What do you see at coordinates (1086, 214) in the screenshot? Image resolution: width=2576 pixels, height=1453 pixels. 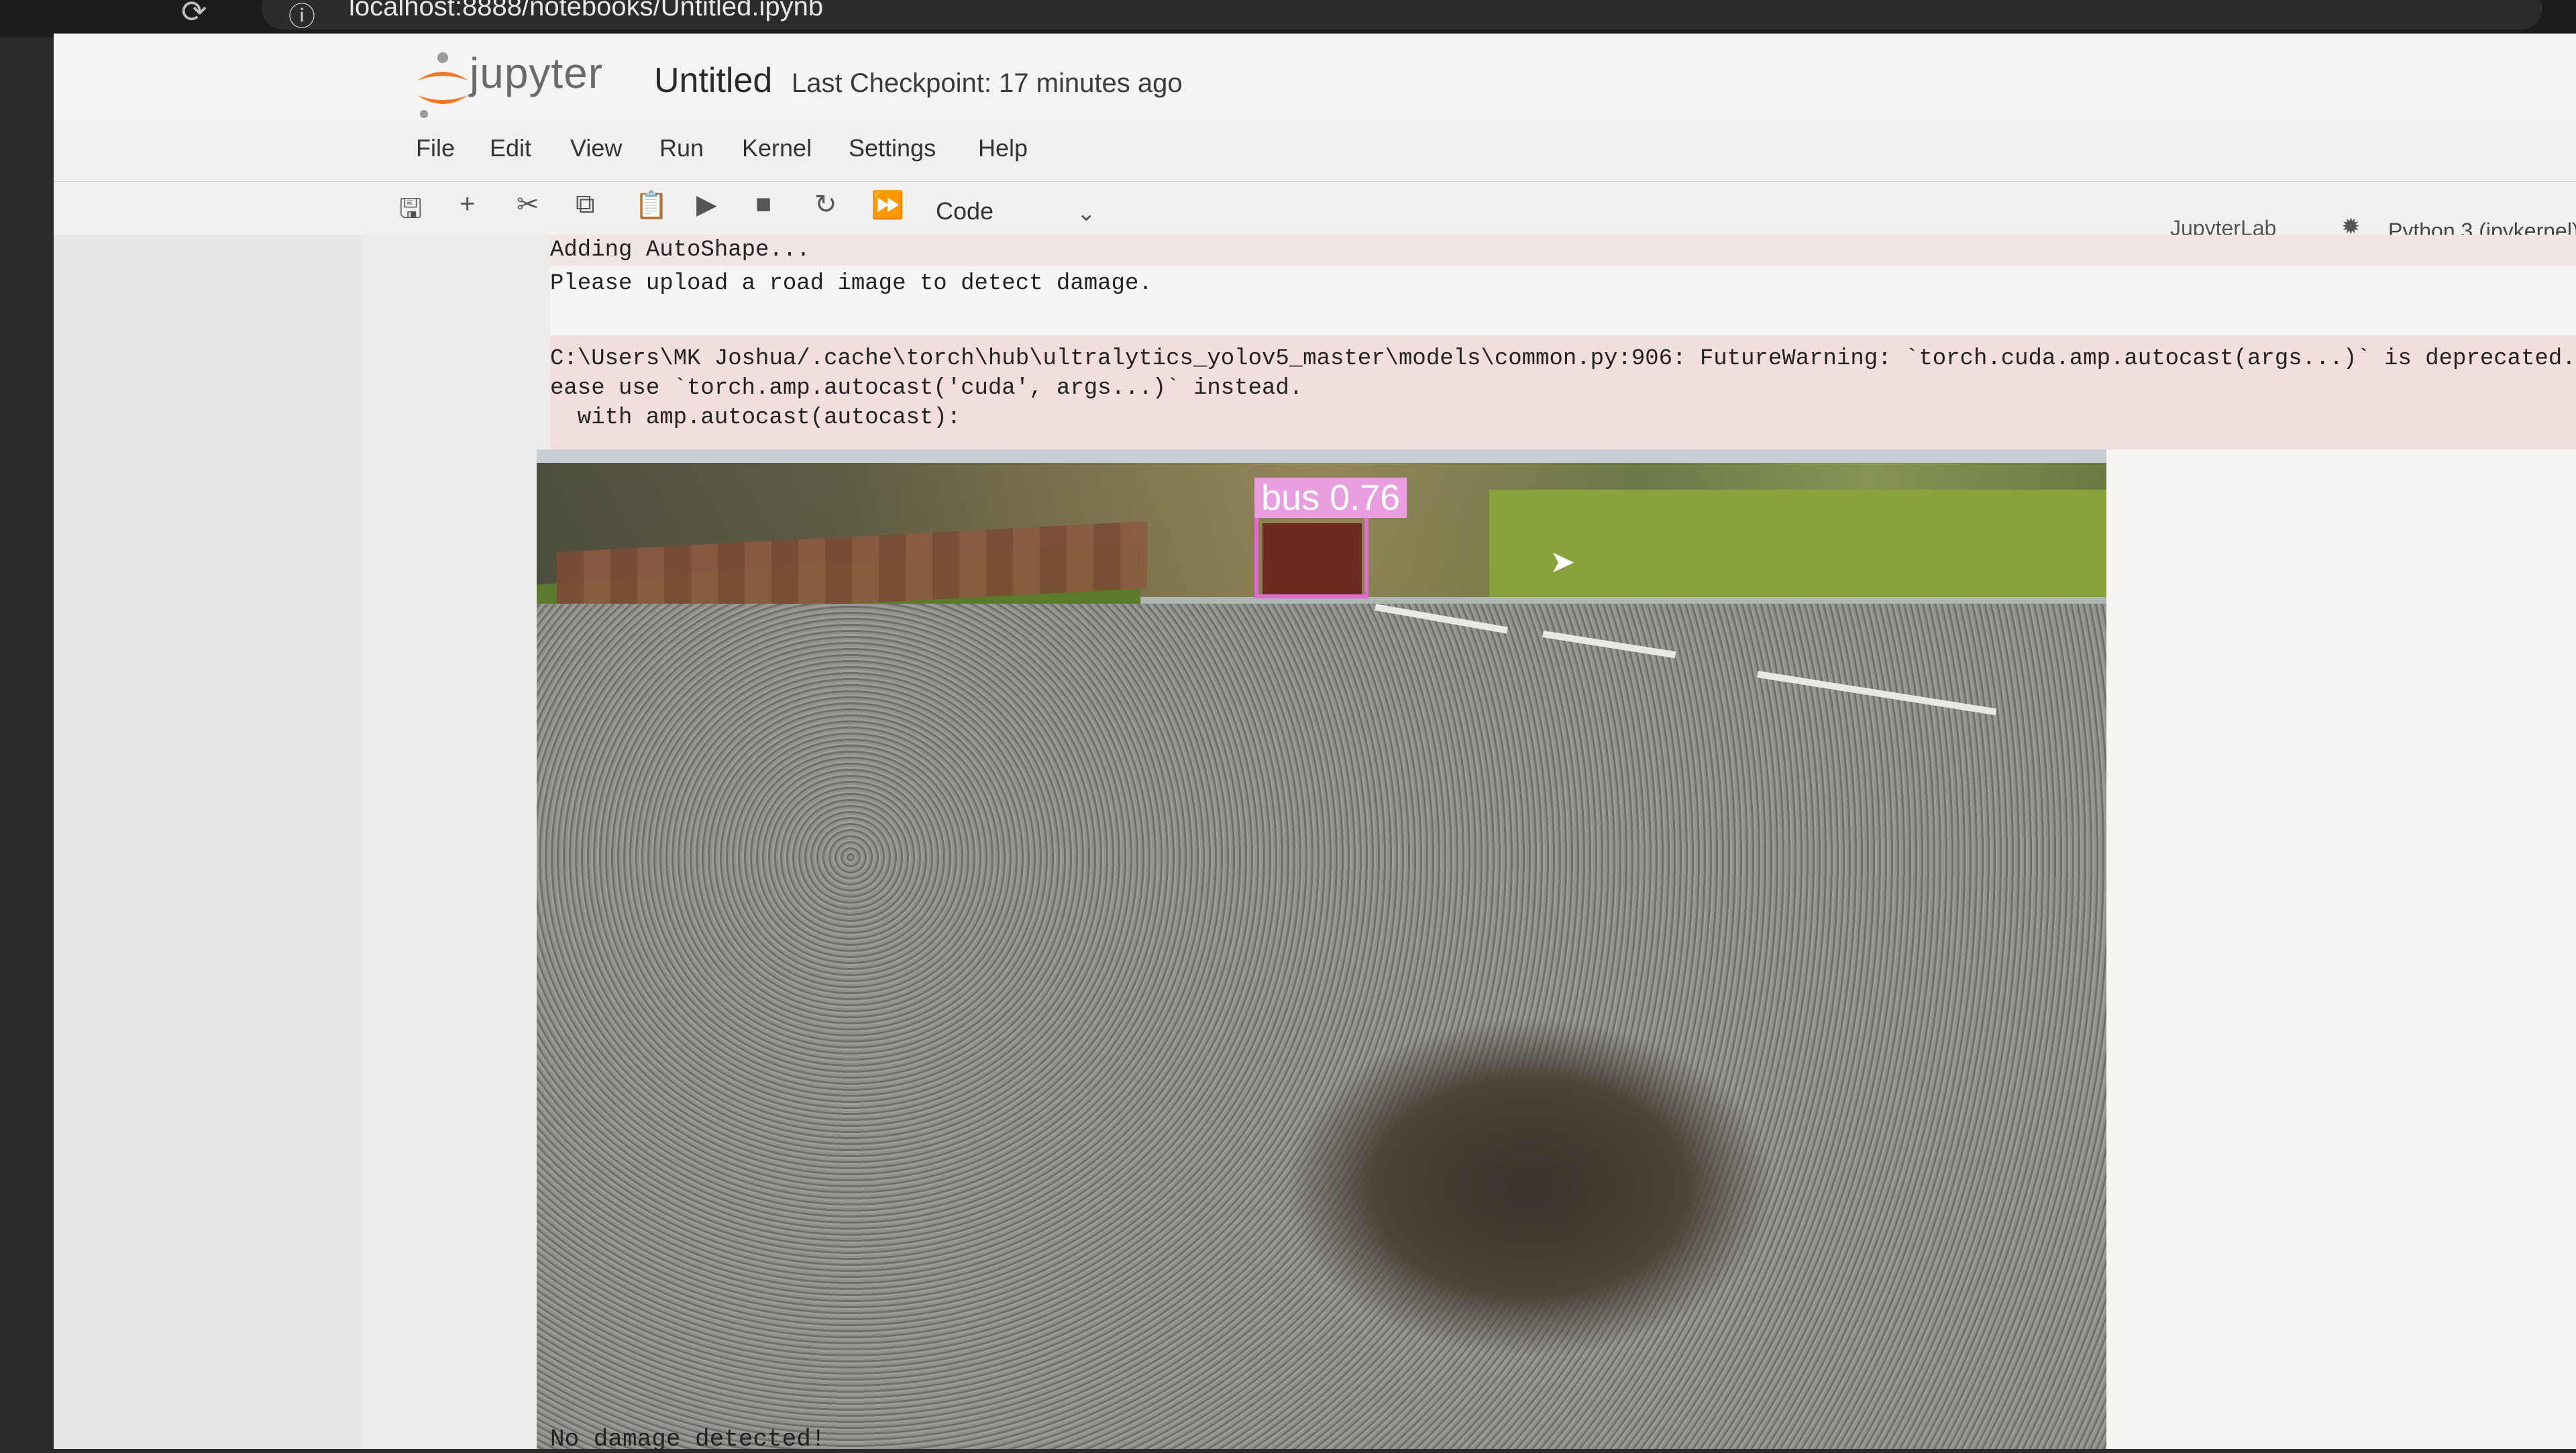 I see `chevron-down-icon: ⌄` at bounding box center [1086, 214].